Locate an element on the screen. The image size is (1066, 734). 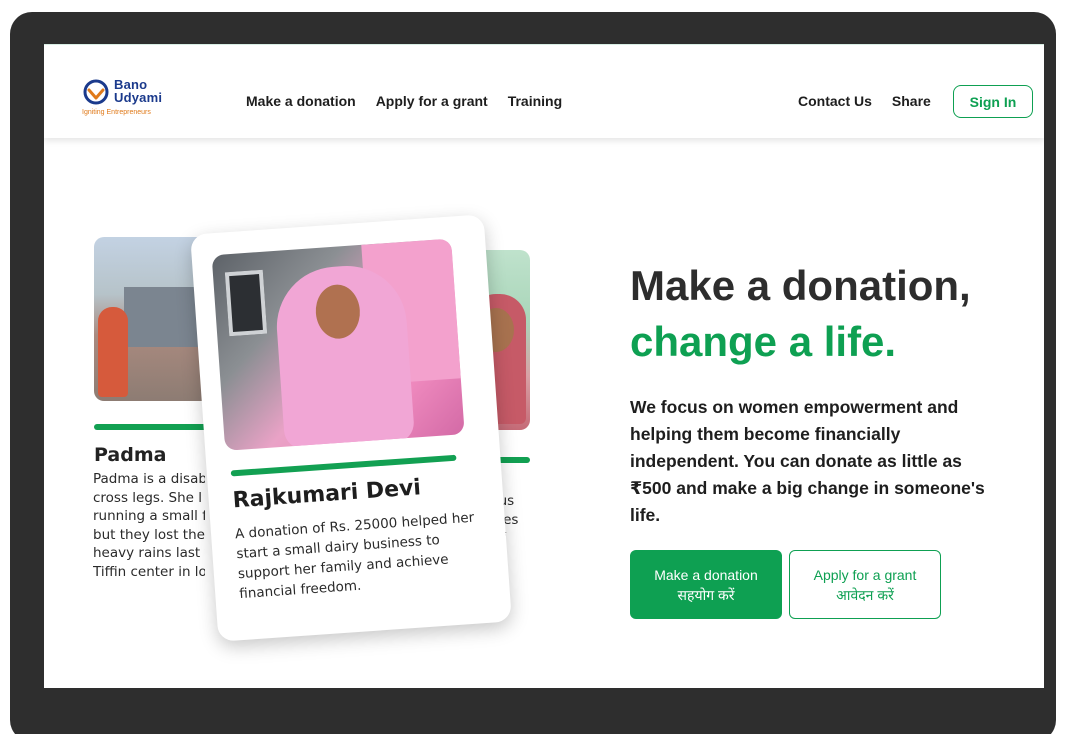
secondary-nav: Contact Us Share is located at coordinates (864, 101).